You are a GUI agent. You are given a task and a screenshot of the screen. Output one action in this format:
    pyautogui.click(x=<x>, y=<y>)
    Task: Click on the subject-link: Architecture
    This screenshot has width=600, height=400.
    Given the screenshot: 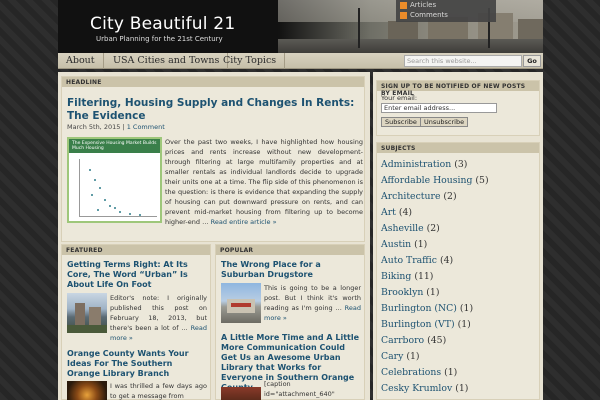 What is the action you would take?
    pyautogui.click(x=410, y=196)
    